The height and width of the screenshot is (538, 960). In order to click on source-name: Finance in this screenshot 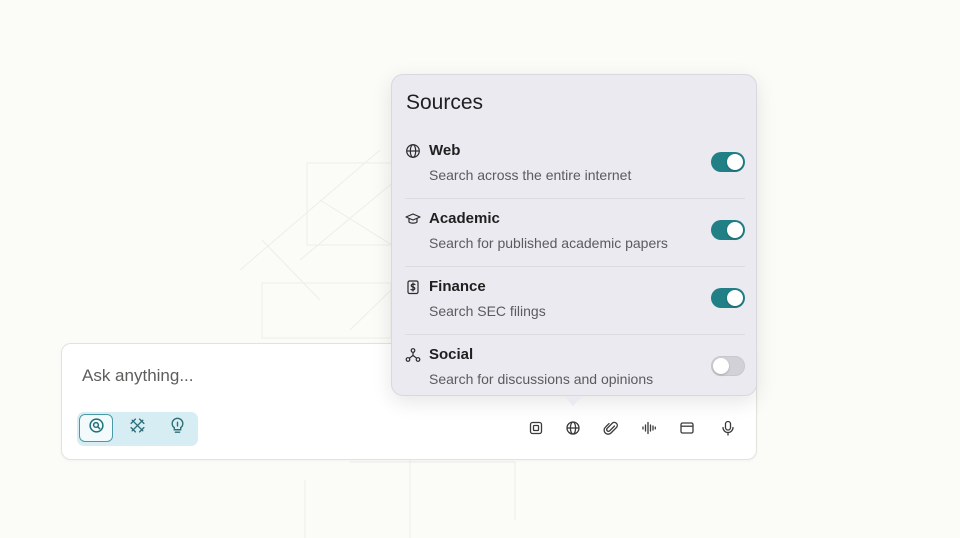, I will do `click(457, 286)`.